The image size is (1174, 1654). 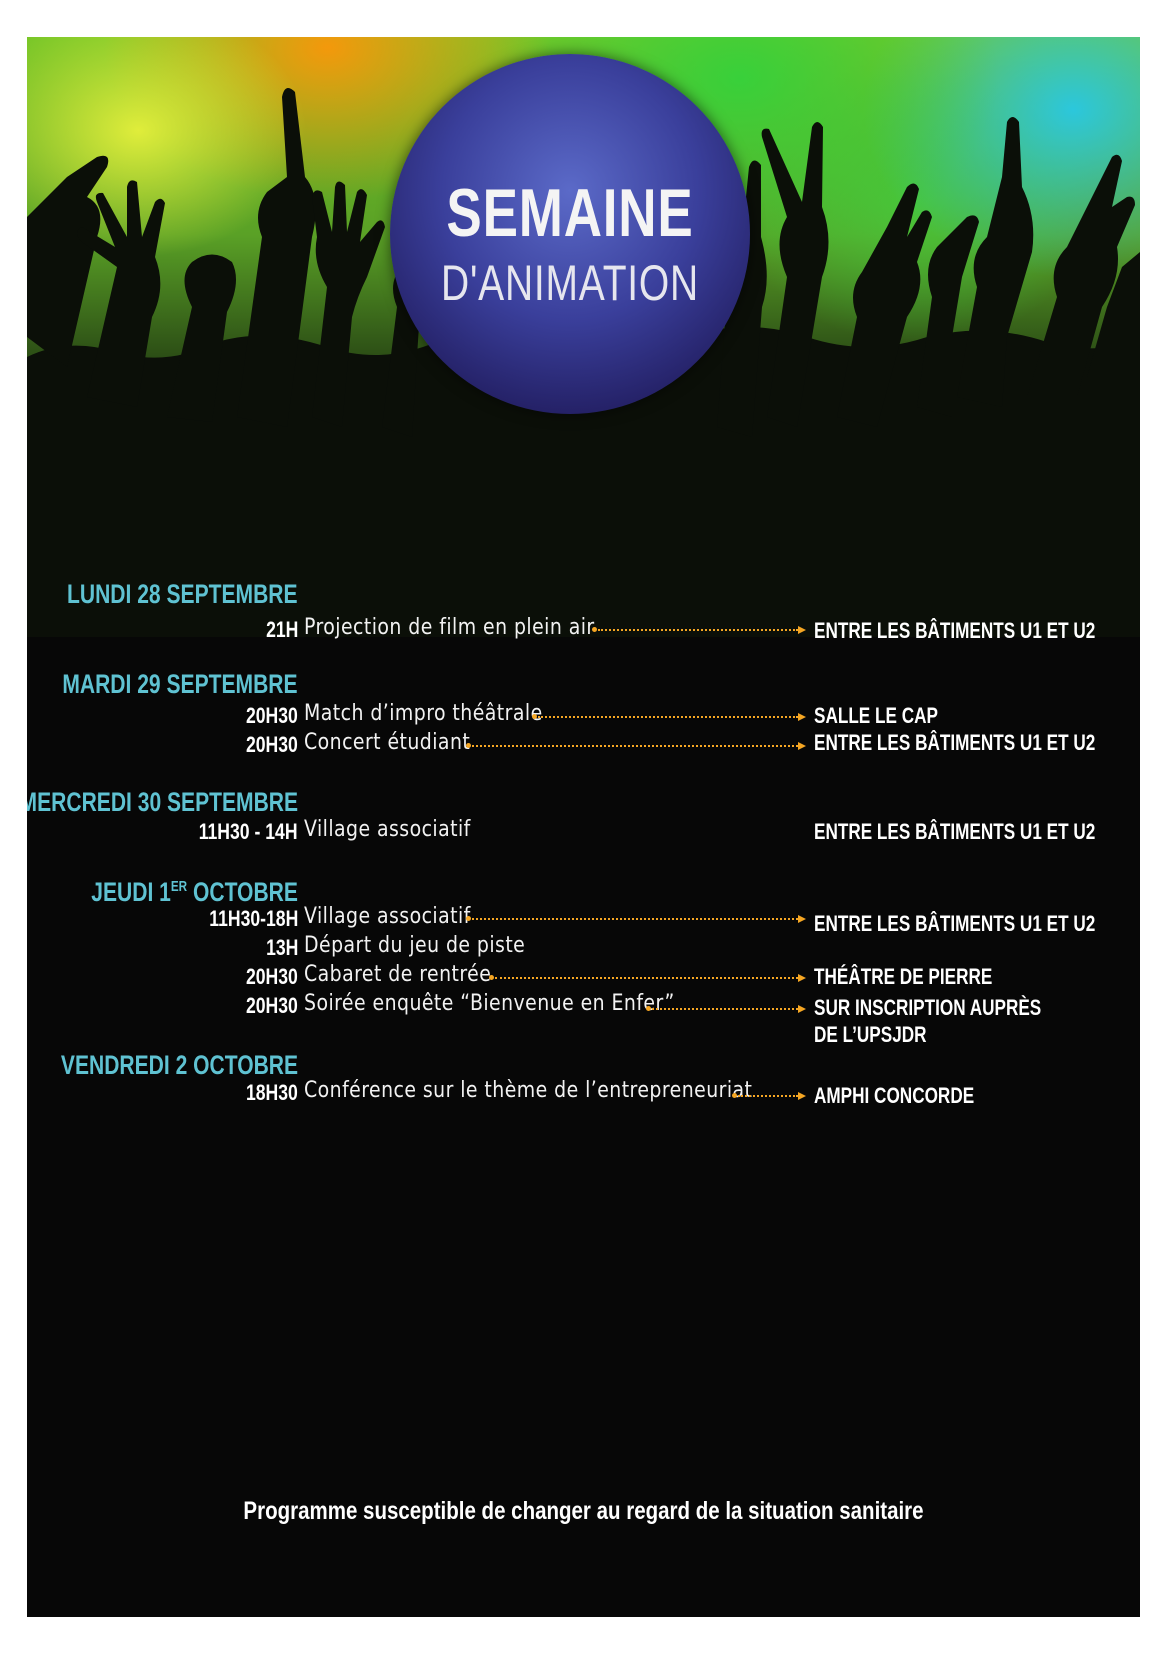 I want to click on event-title: Projection de film en plein air, so click(x=449, y=627).